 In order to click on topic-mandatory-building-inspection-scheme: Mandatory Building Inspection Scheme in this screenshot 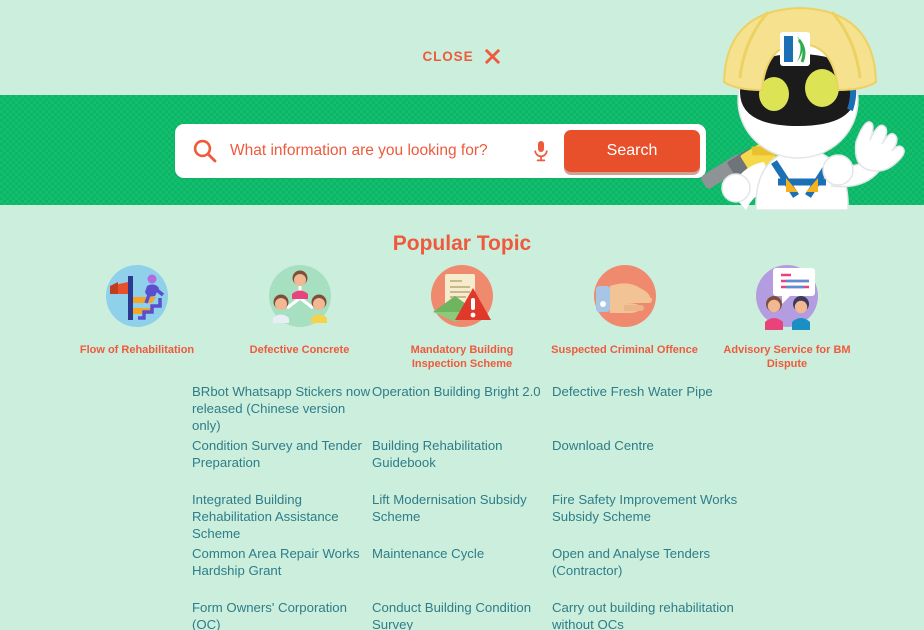, I will do `click(462, 318)`.